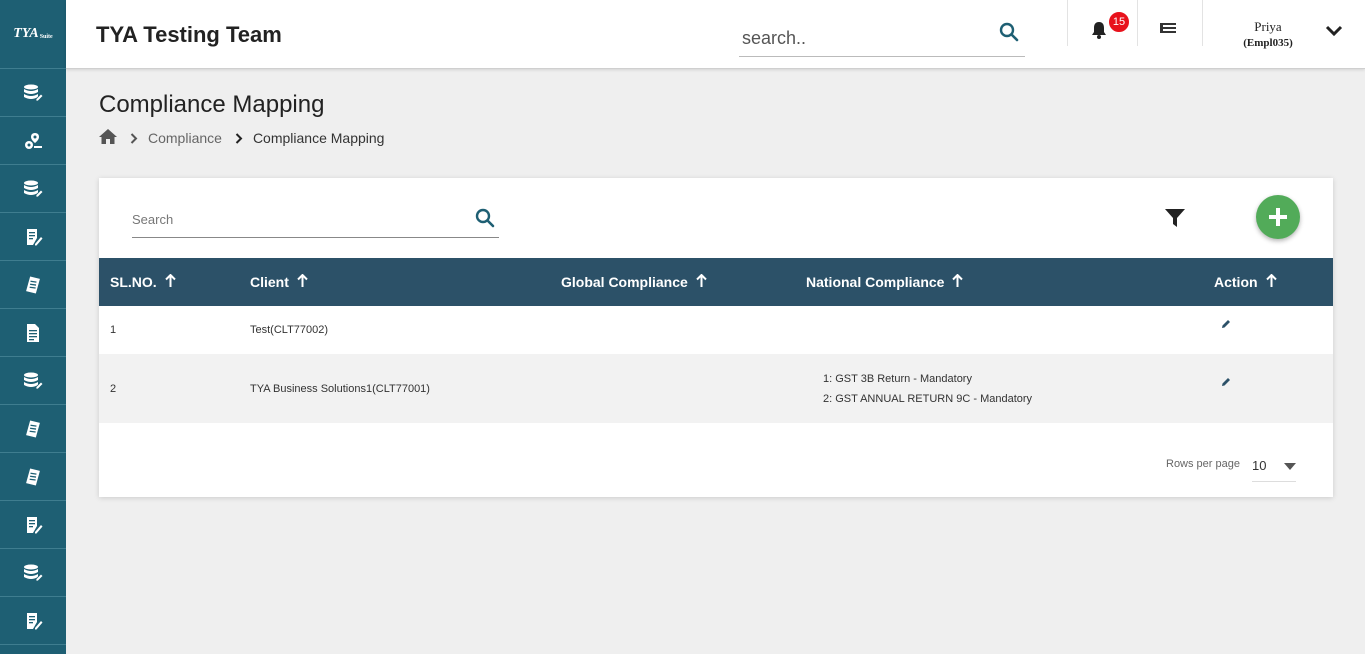 Image resolution: width=1365 pixels, height=654 pixels. I want to click on sidebar: TYA Suite, so click(33, 327).